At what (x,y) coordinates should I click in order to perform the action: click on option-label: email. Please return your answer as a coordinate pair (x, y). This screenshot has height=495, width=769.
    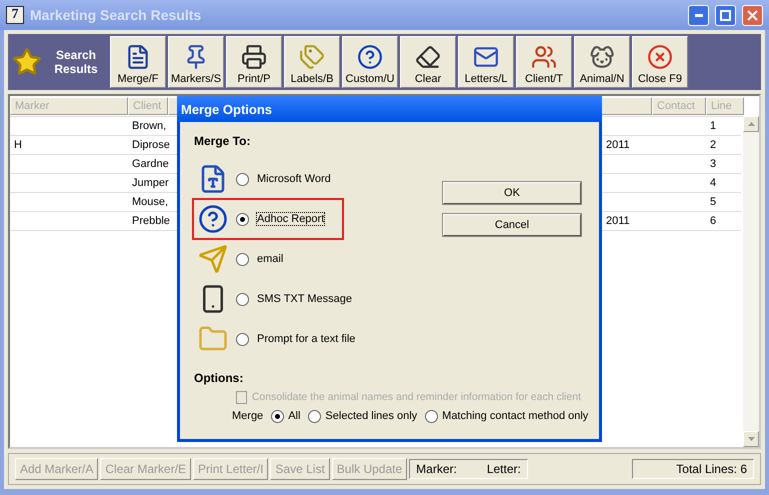
    Looking at the image, I should click on (270, 259).